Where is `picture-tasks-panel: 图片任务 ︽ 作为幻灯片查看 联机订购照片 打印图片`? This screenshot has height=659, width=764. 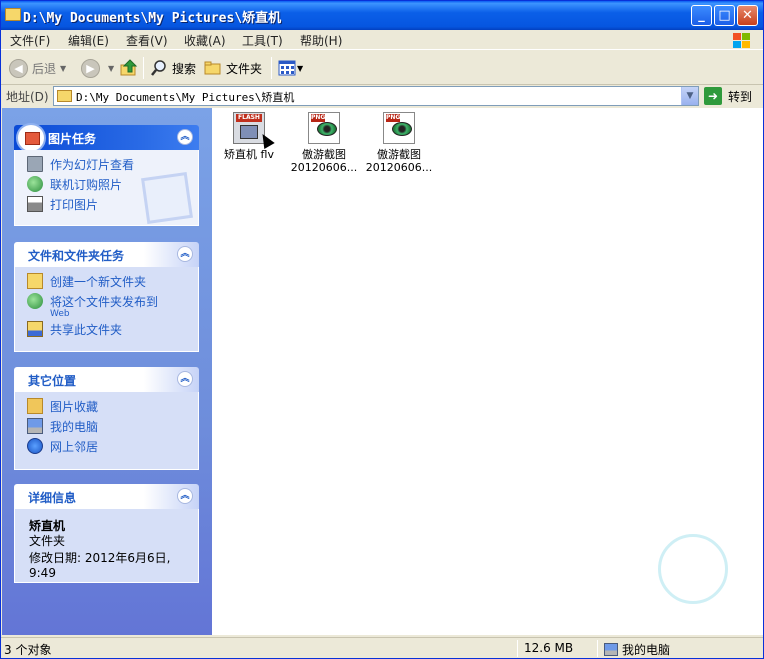 picture-tasks-panel: 图片任务 ︽ 作为幻灯片查看 联机订购照片 打印图片 is located at coordinates (106, 174).